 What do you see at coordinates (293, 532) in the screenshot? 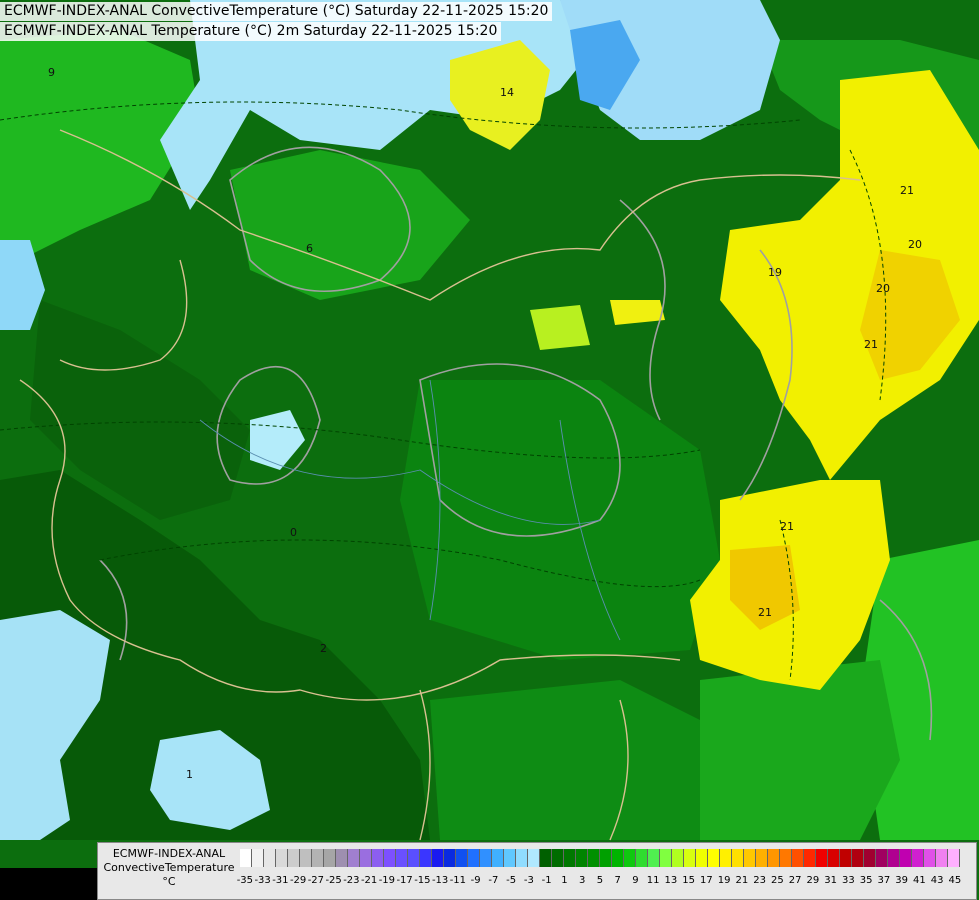
I see `contour-label: 0` at bounding box center [293, 532].